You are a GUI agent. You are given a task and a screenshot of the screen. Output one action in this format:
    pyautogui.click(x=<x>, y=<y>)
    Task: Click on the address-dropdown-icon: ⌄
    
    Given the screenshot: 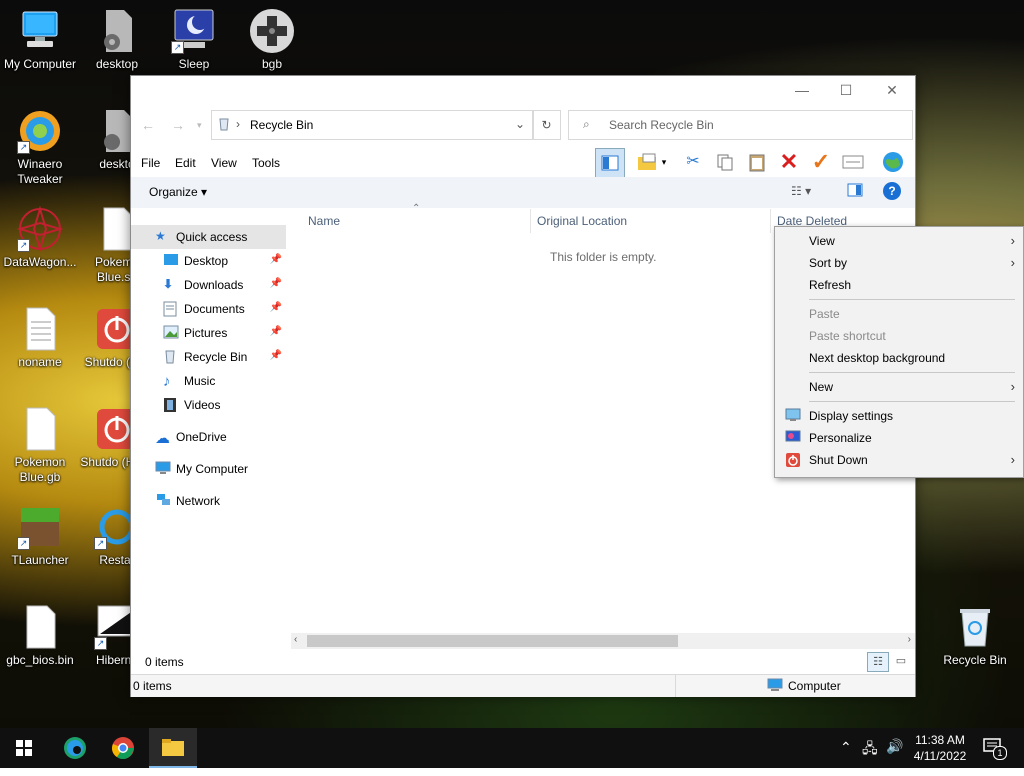 What is the action you would take?
    pyautogui.click(x=520, y=124)
    